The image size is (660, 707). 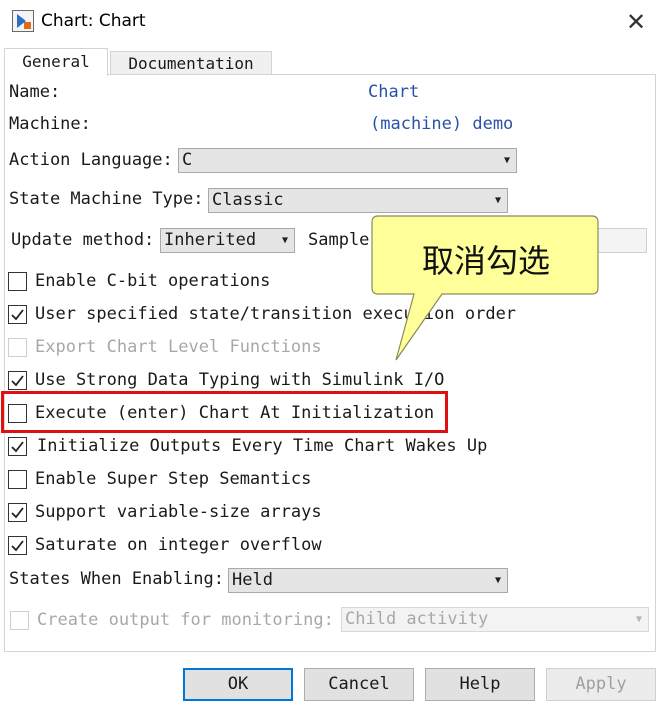 What do you see at coordinates (347, 160) in the screenshot?
I see `action-language-select: C ▼` at bounding box center [347, 160].